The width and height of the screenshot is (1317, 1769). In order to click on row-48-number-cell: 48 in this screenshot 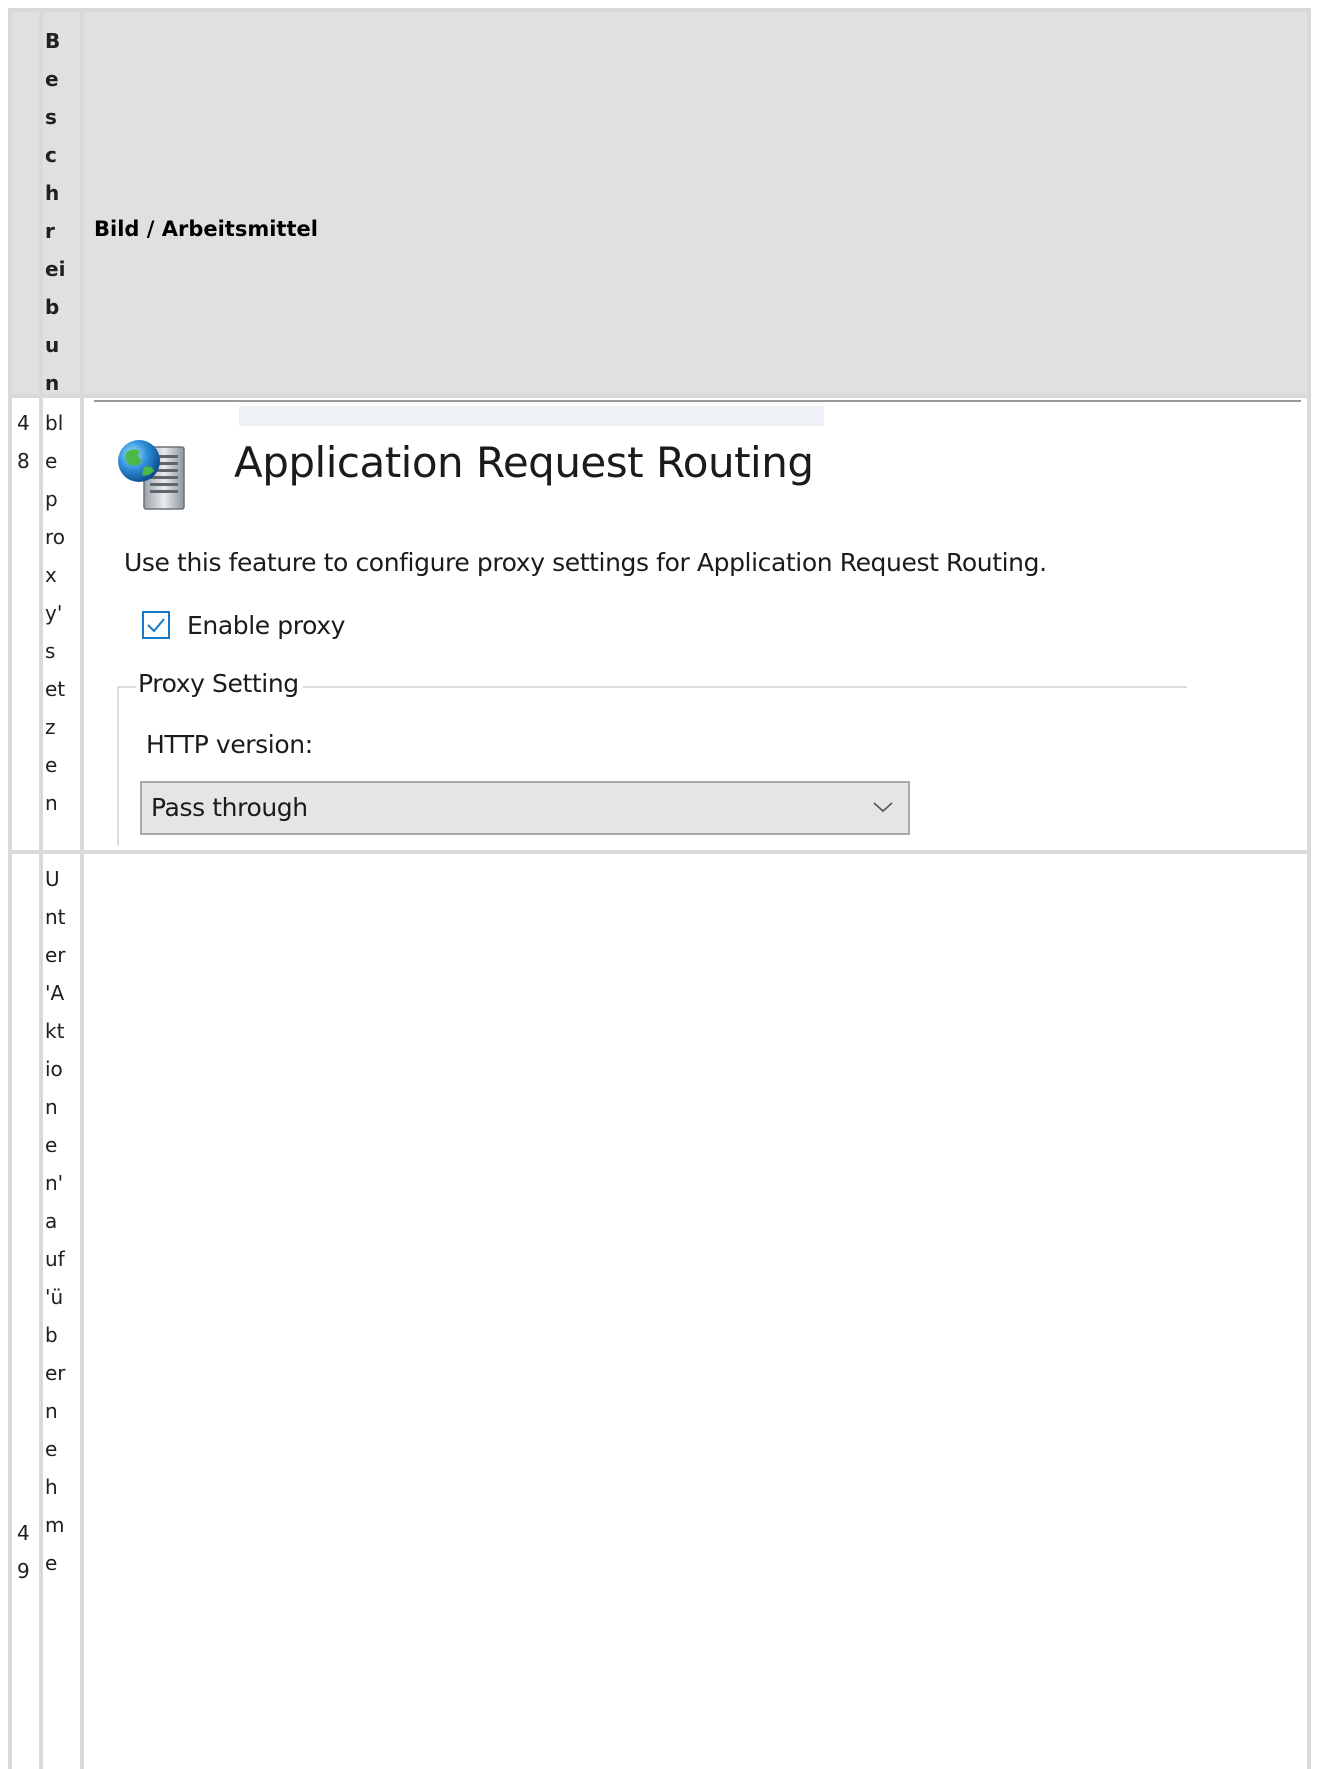, I will do `click(25, 624)`.